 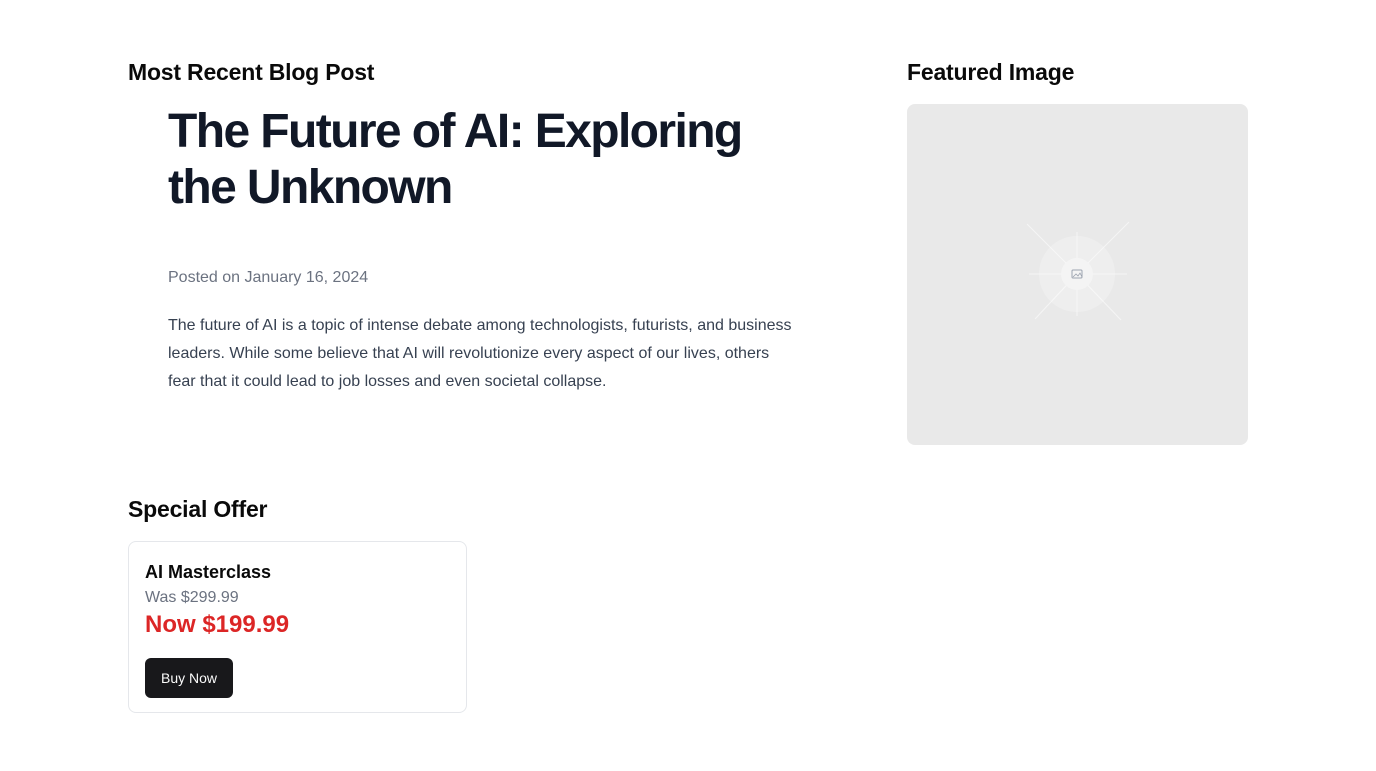 What do you see at coordinates (198, 509) in the screenshot?
I see `offer-section-heading: Special Offer` at bounding box center [198, 509].